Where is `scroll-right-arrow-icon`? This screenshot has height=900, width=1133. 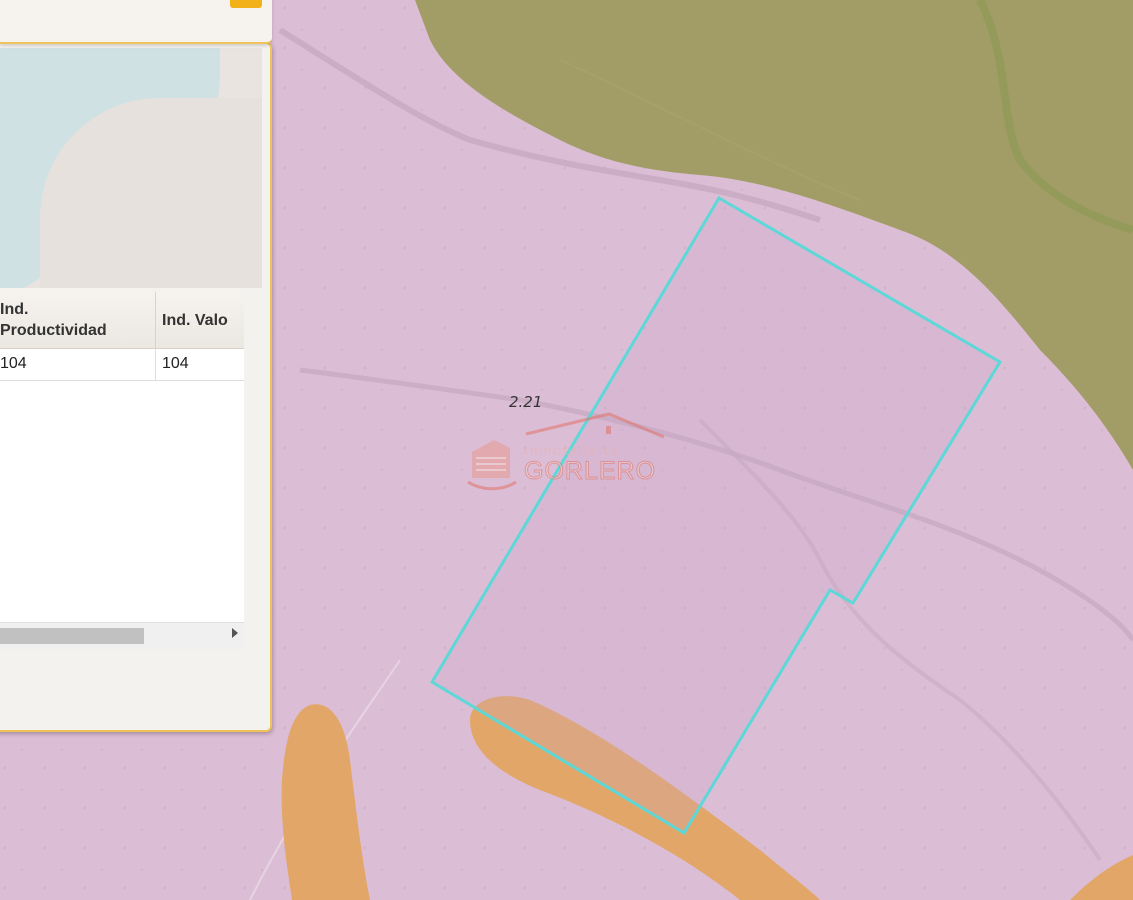 scroll-right-arrow-icon is located at coordinates (235, 633).